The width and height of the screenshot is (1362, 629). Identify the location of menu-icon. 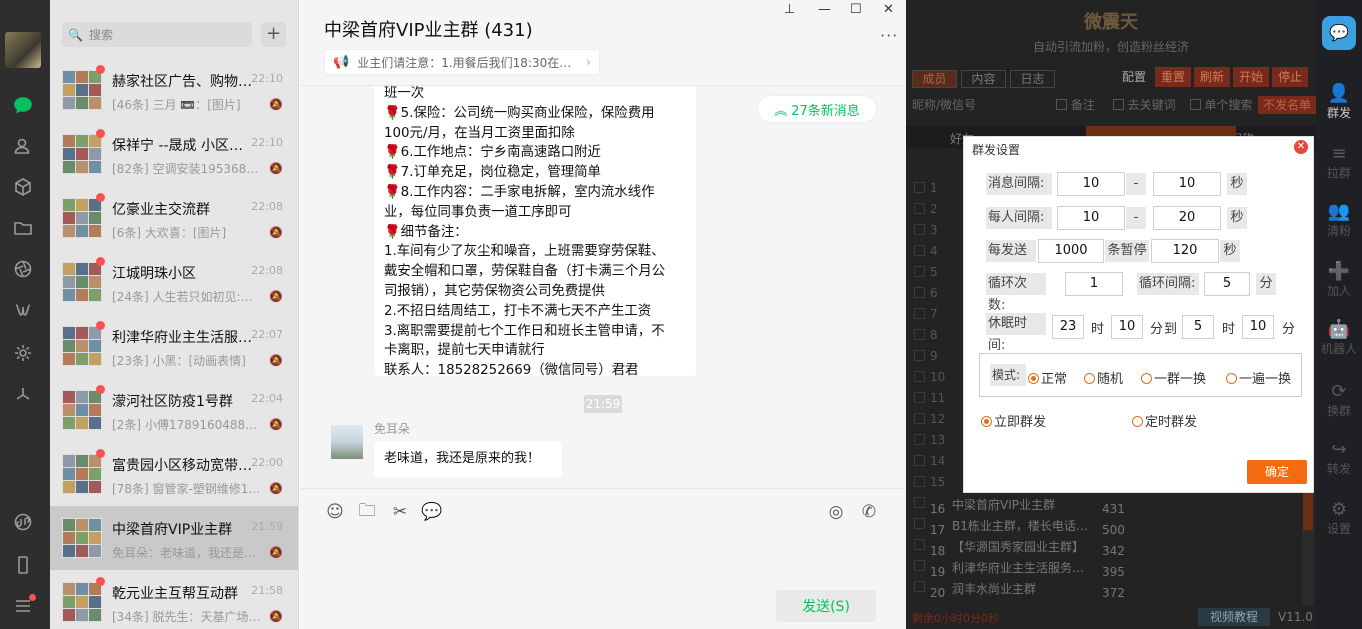
(24, 605).